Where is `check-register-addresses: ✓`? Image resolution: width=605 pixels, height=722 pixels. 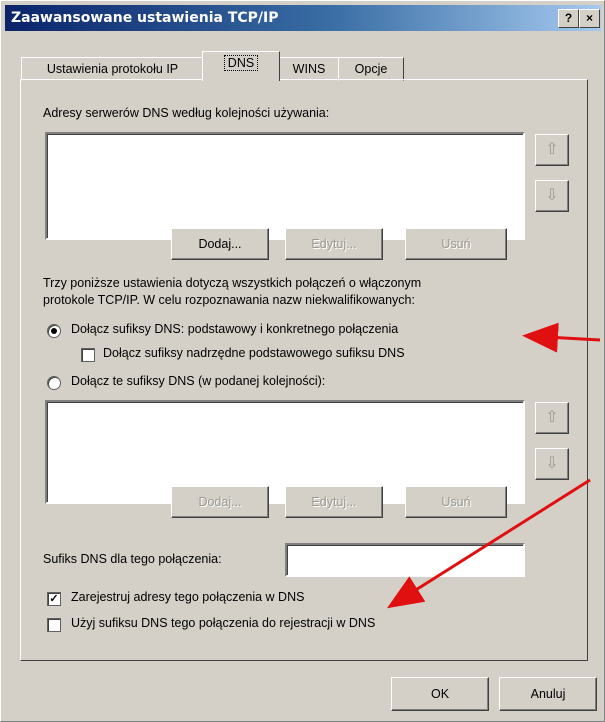 check-register-addresses: ✓ is located at coordinates (54, 599).